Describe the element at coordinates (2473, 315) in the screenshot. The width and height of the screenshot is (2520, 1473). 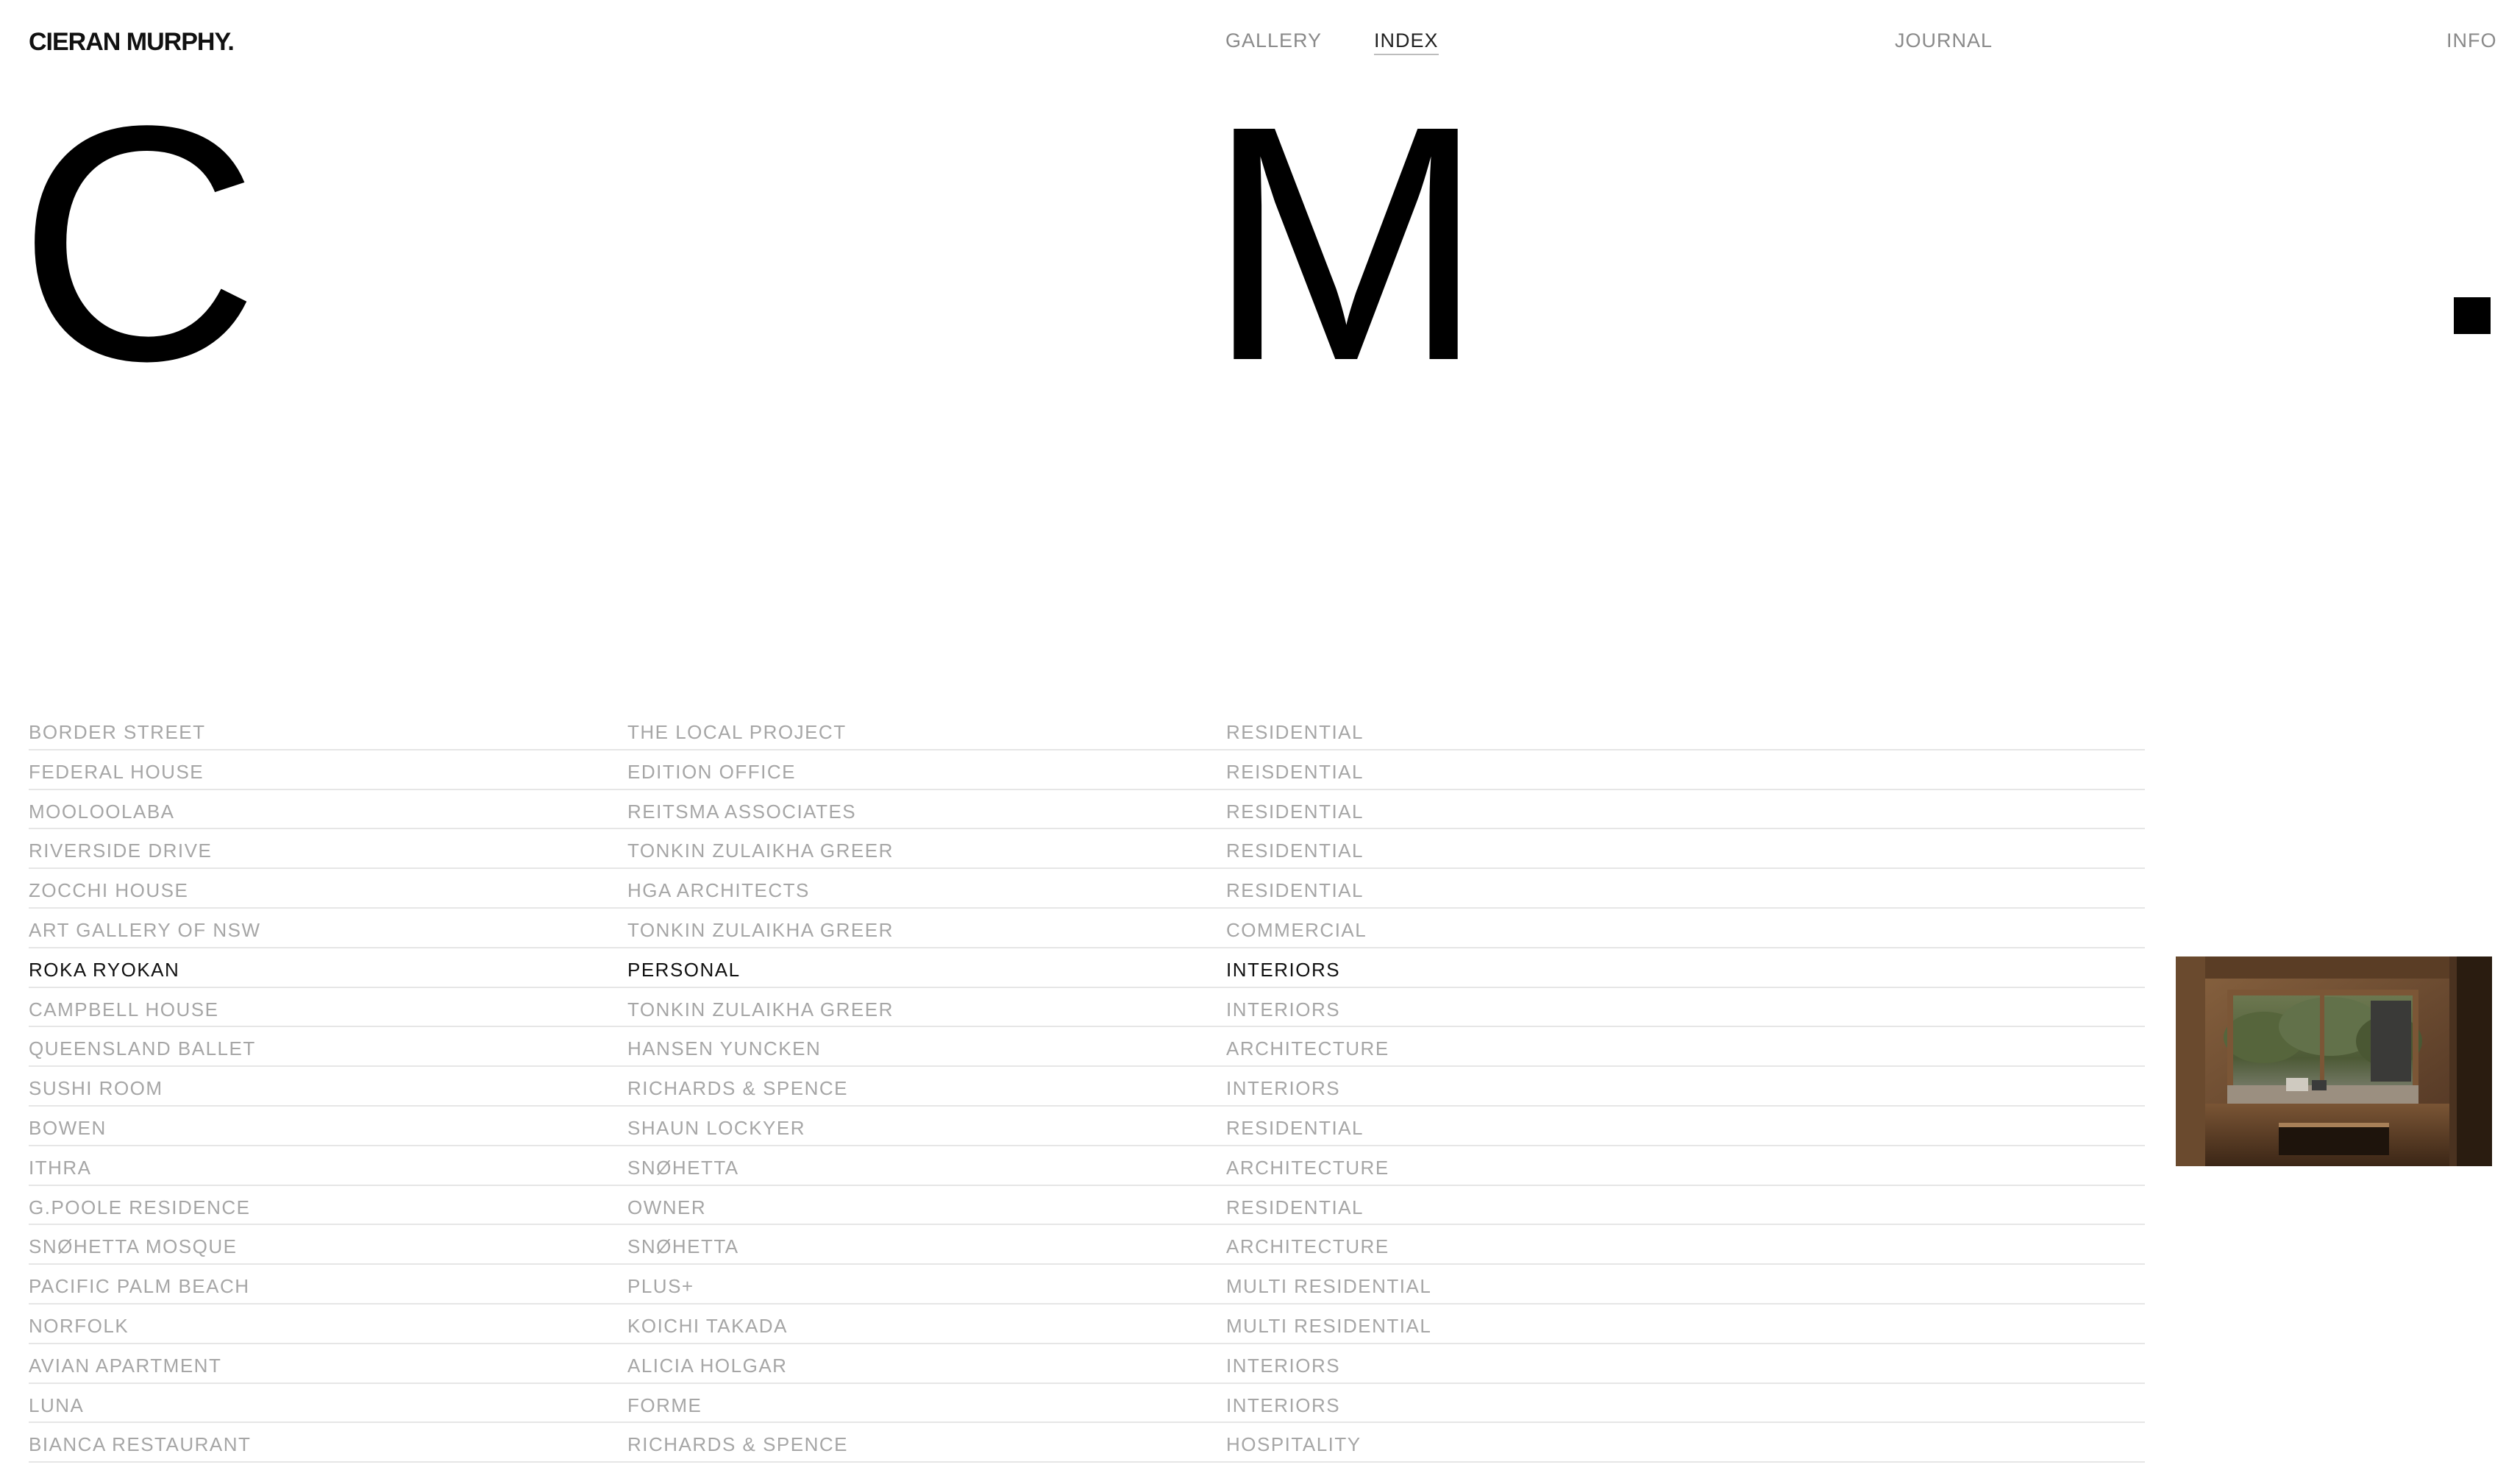
I see `hero-dot` at that location.